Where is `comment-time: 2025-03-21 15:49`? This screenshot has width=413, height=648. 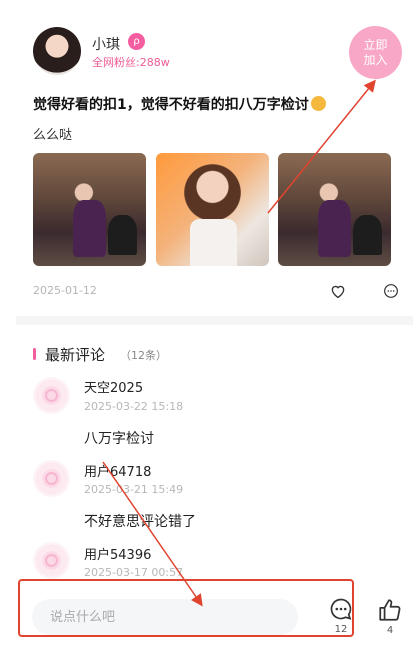 comment-time: 2025-03-21 15:49 is located at coordinates (134, 489).